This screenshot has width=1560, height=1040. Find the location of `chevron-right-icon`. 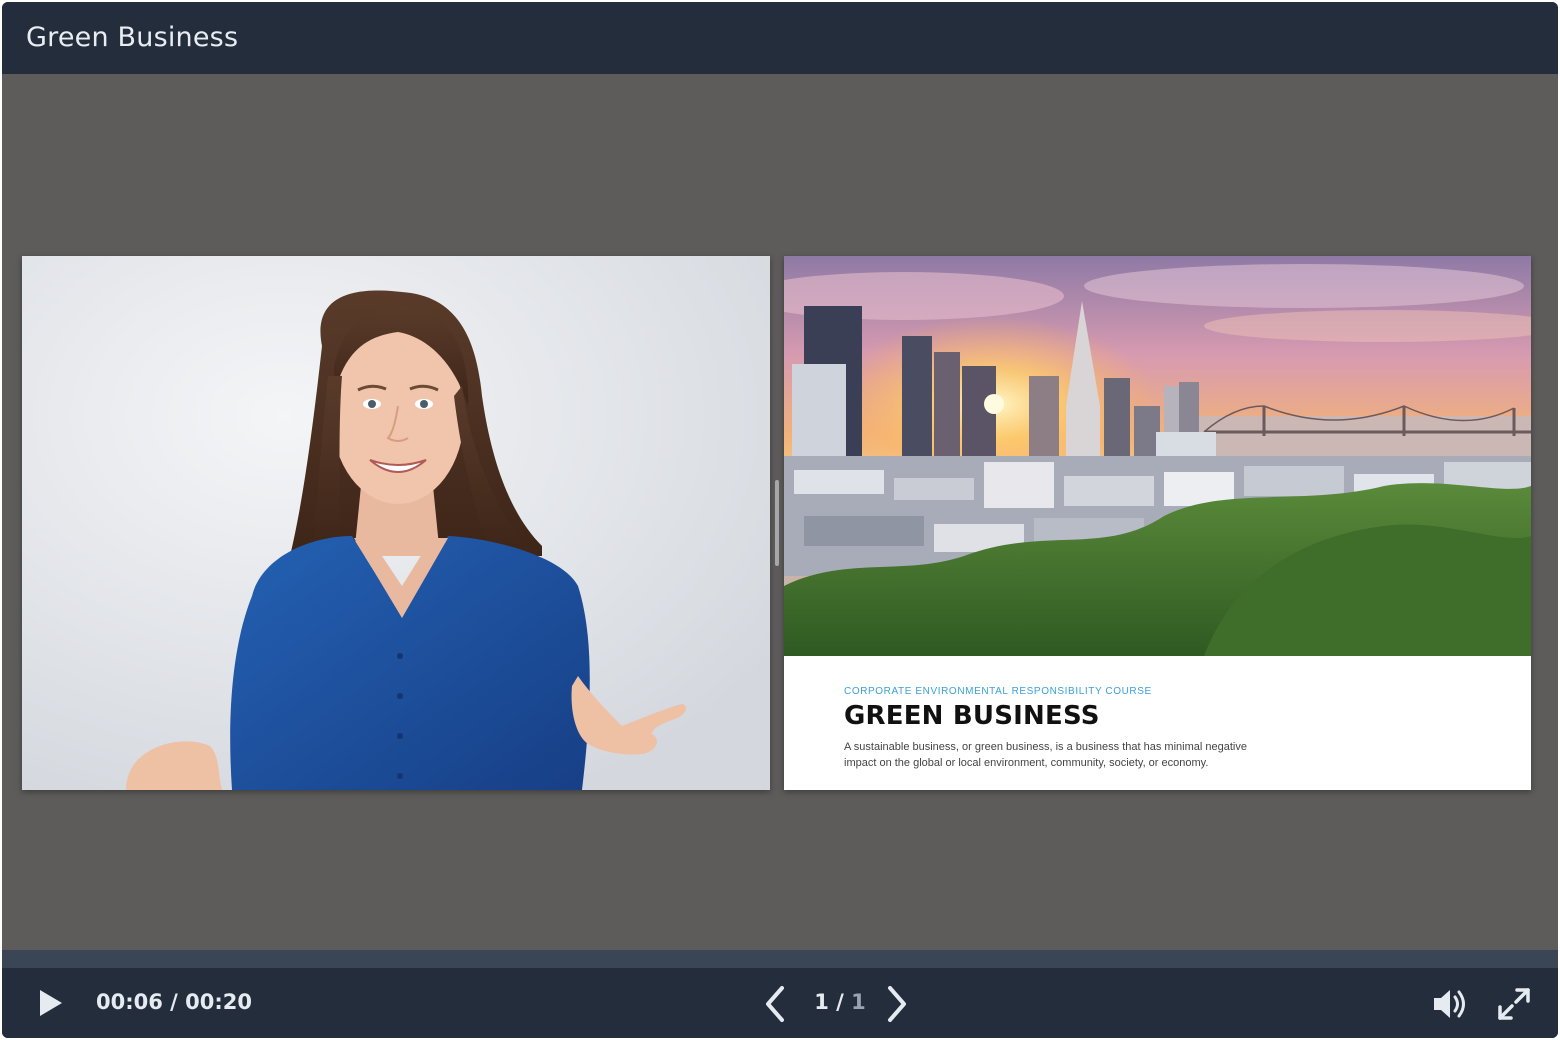

chevron-right-icon is located at coordinates (897, 1004).